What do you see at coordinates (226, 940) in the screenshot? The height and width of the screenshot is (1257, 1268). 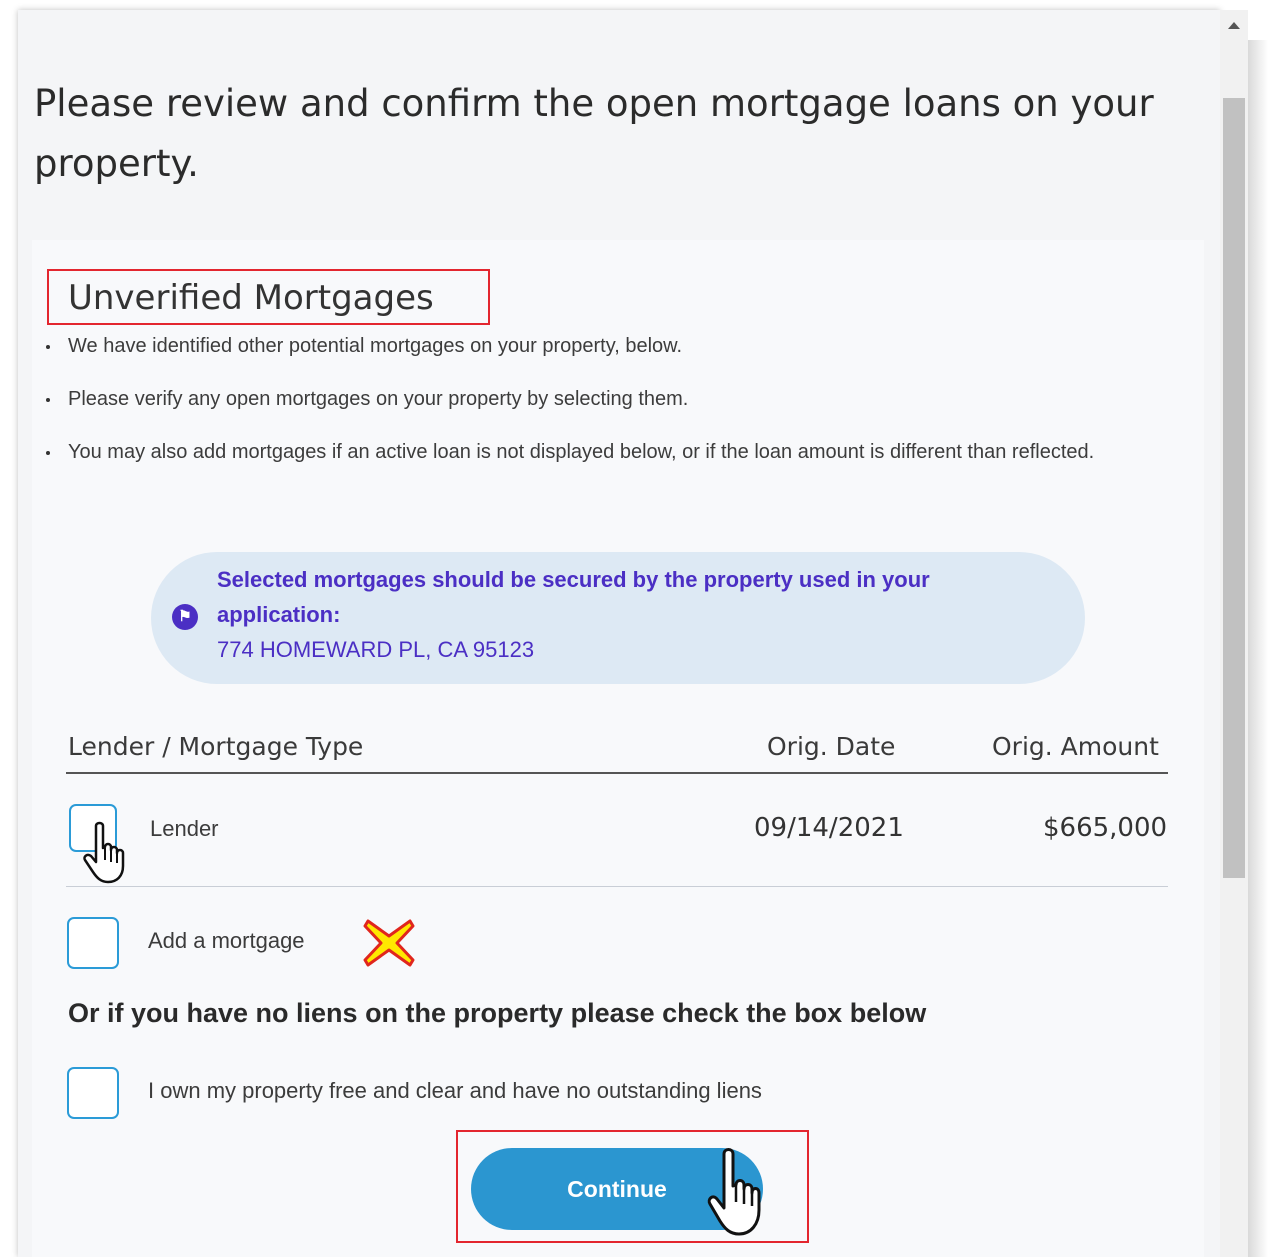 I see `add-mortgage-label: Add a mortgage` at bounding box center [226, 940].